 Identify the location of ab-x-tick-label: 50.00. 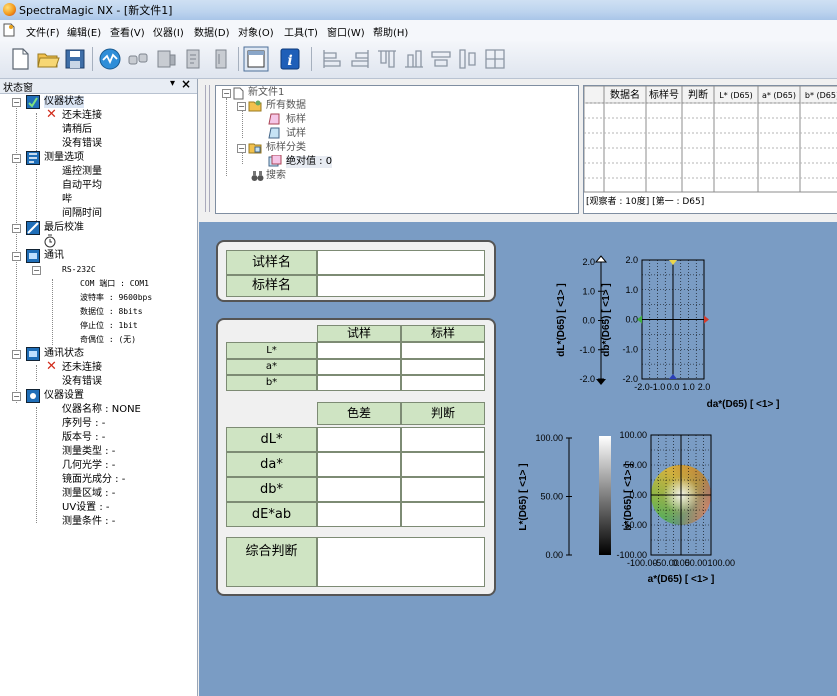
(696, 563).